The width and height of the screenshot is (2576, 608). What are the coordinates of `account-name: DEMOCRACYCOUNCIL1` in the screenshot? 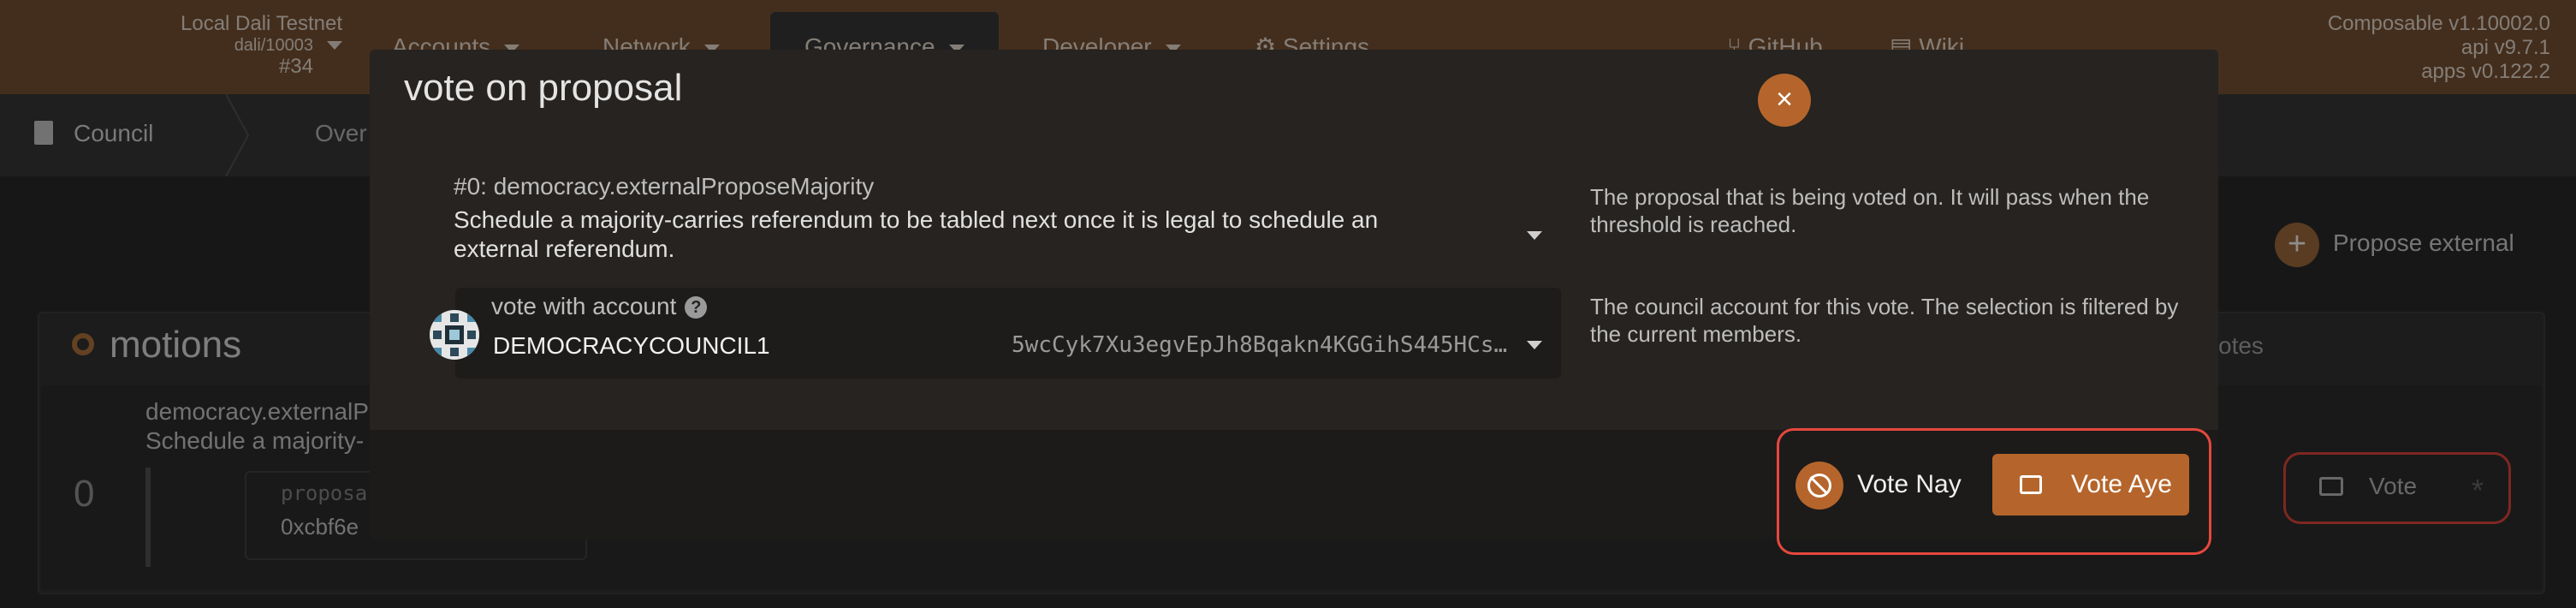 It's located at (631, 345).